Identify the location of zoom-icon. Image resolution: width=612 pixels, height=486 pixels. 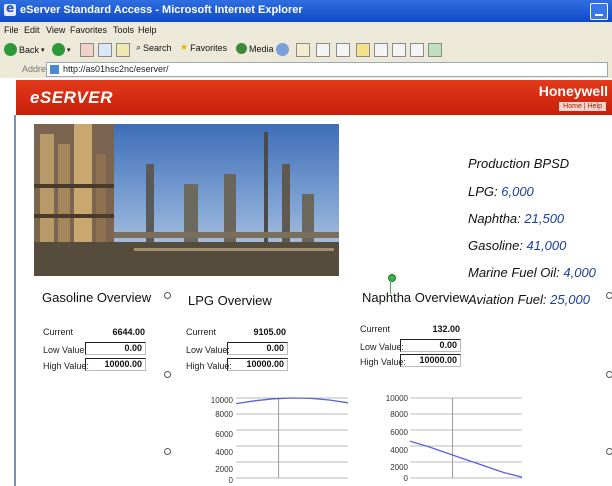
(399, 50).